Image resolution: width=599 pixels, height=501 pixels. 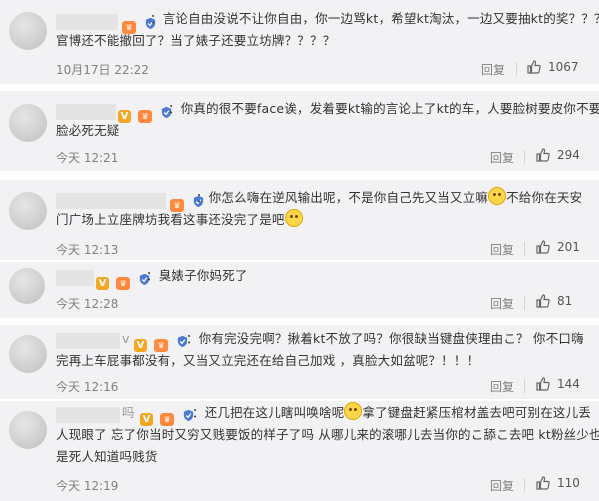 I want to click on timestamp: 10月17日 22:22, so click(x=102, y=70).